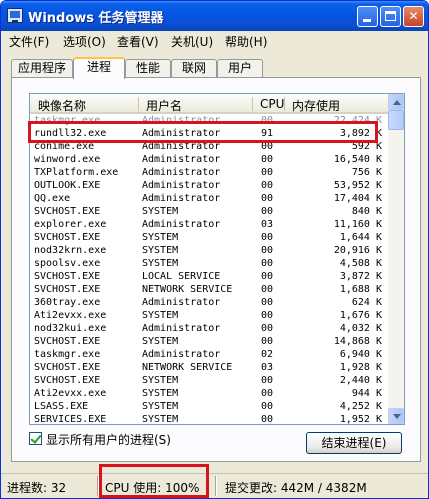 This screenshot has width=429, height=499. Describe the element at coordinates (210, 104) in the screenshot. I see `process-list-header: 映像名称 用户名 CPU 内存使用` at that location.